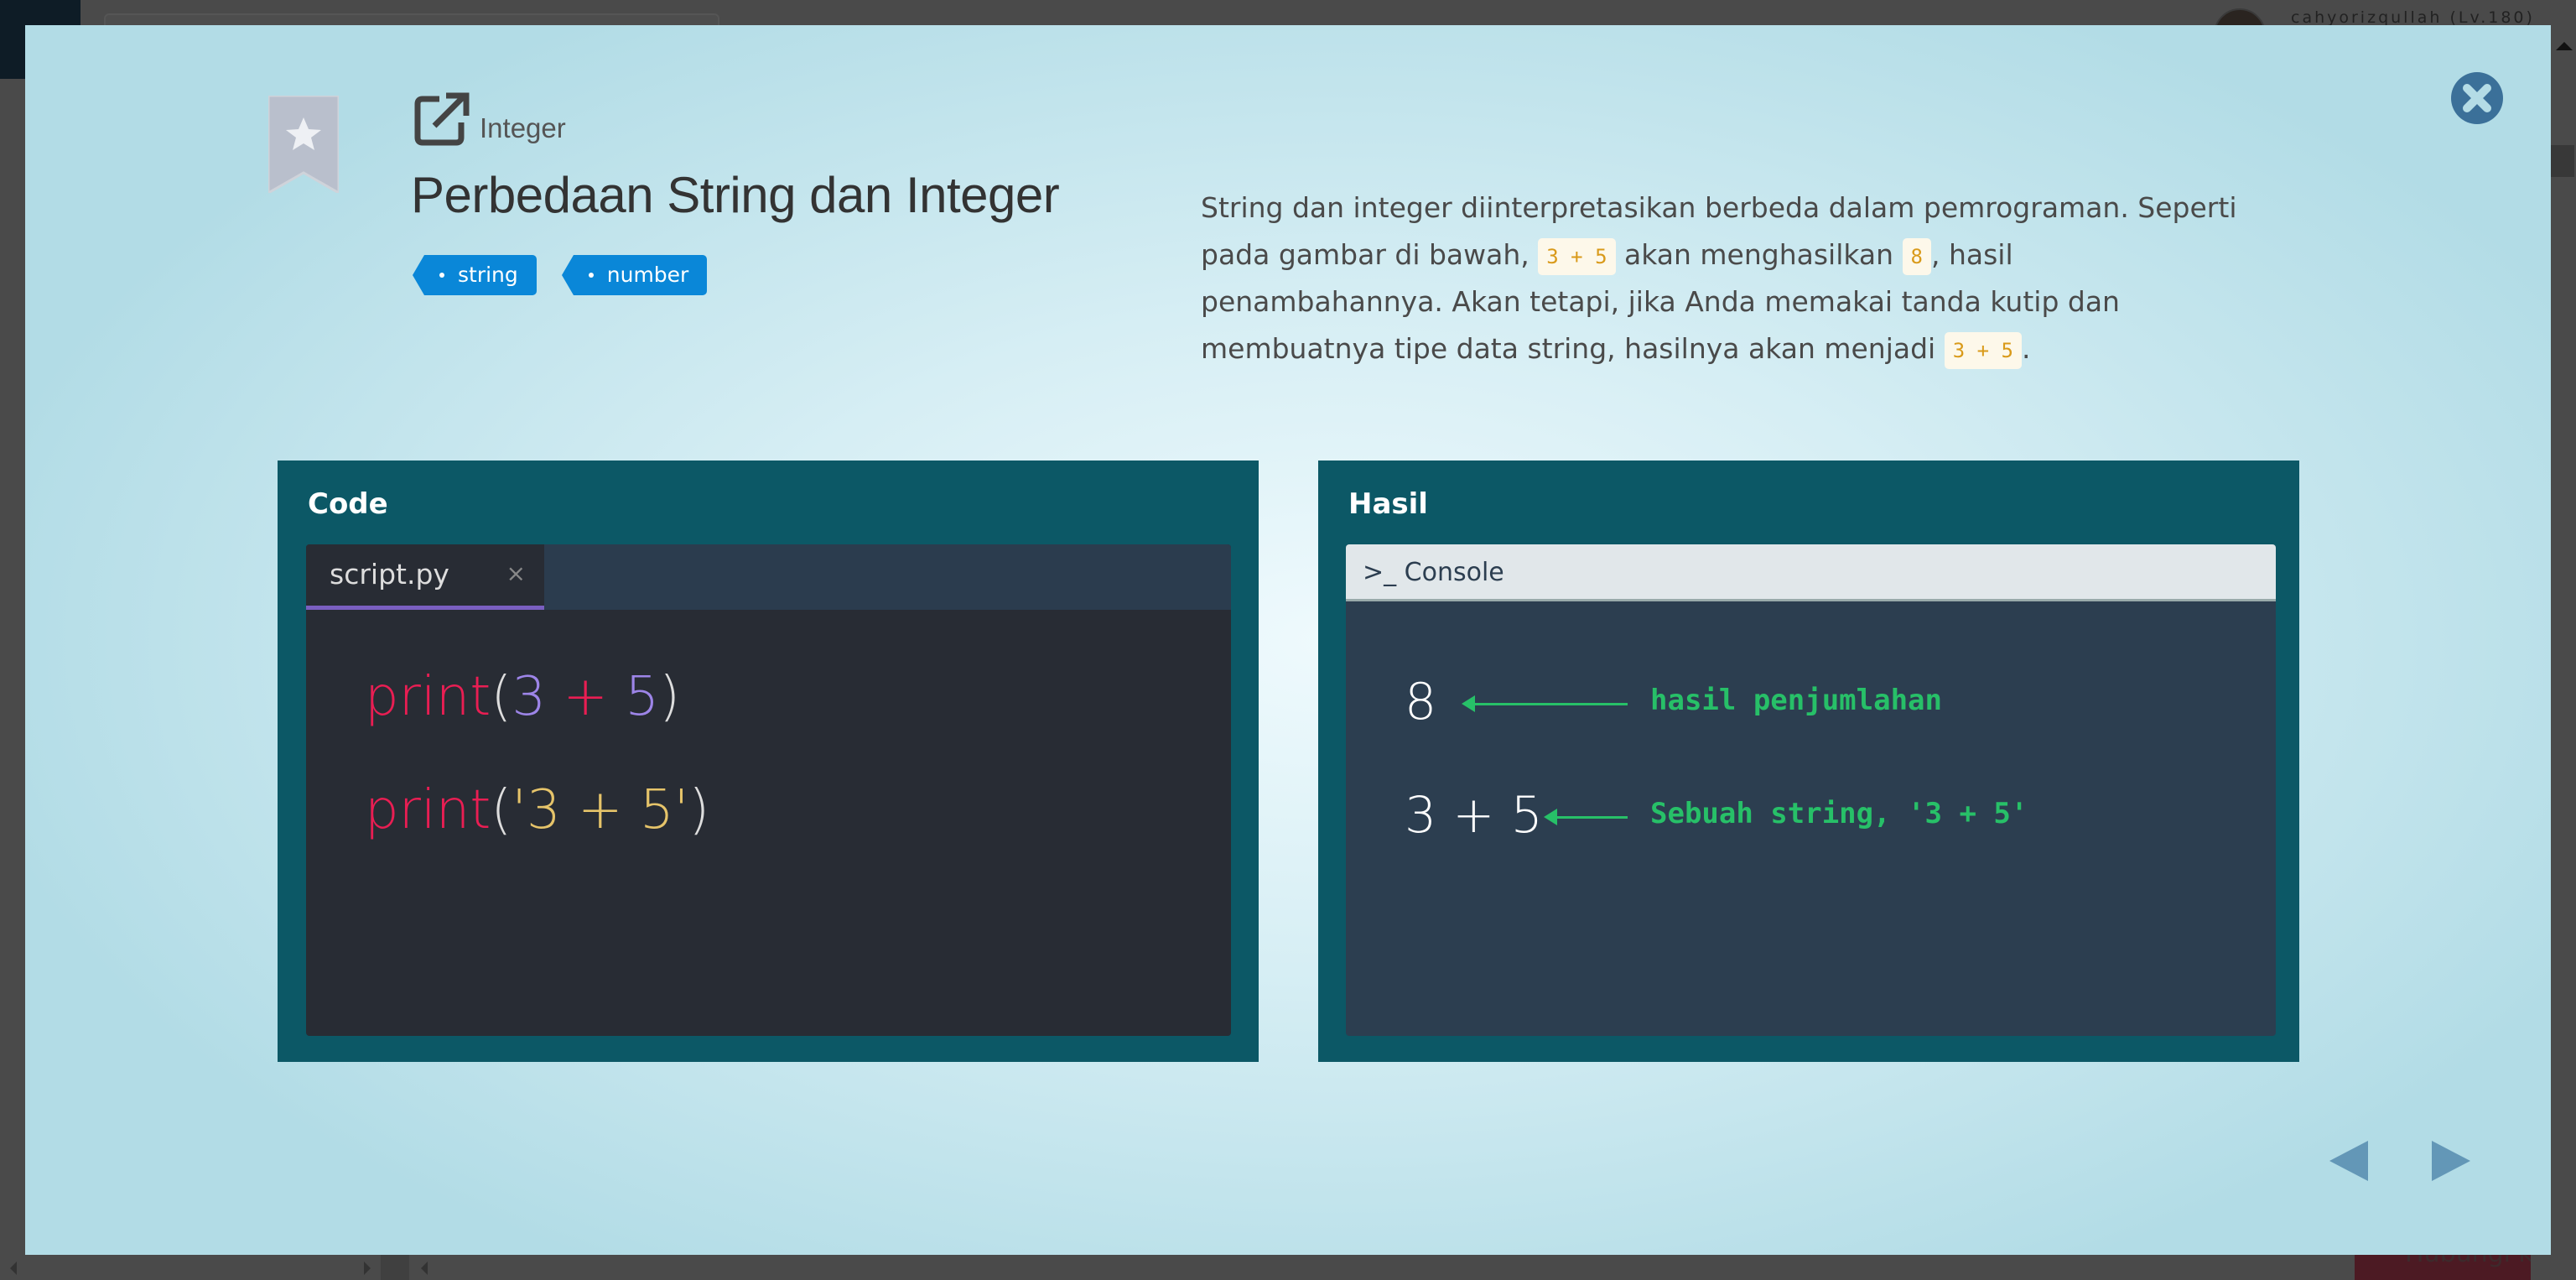 The image size is (2576, 1280). I want to click on previous-slide-button, so click(2348, 1161).